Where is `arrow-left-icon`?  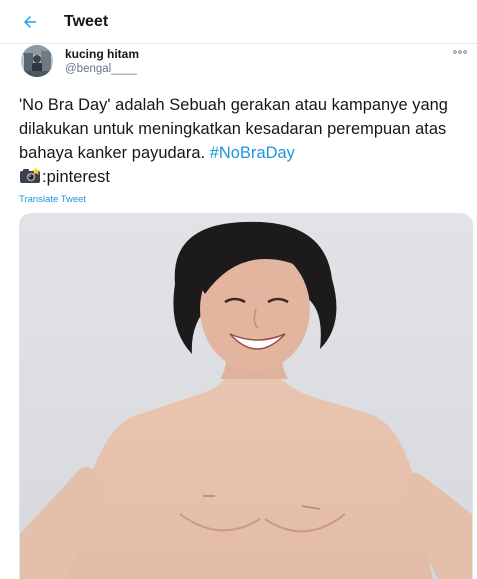 arrow-left-icon is located at coordinates (30, 21).